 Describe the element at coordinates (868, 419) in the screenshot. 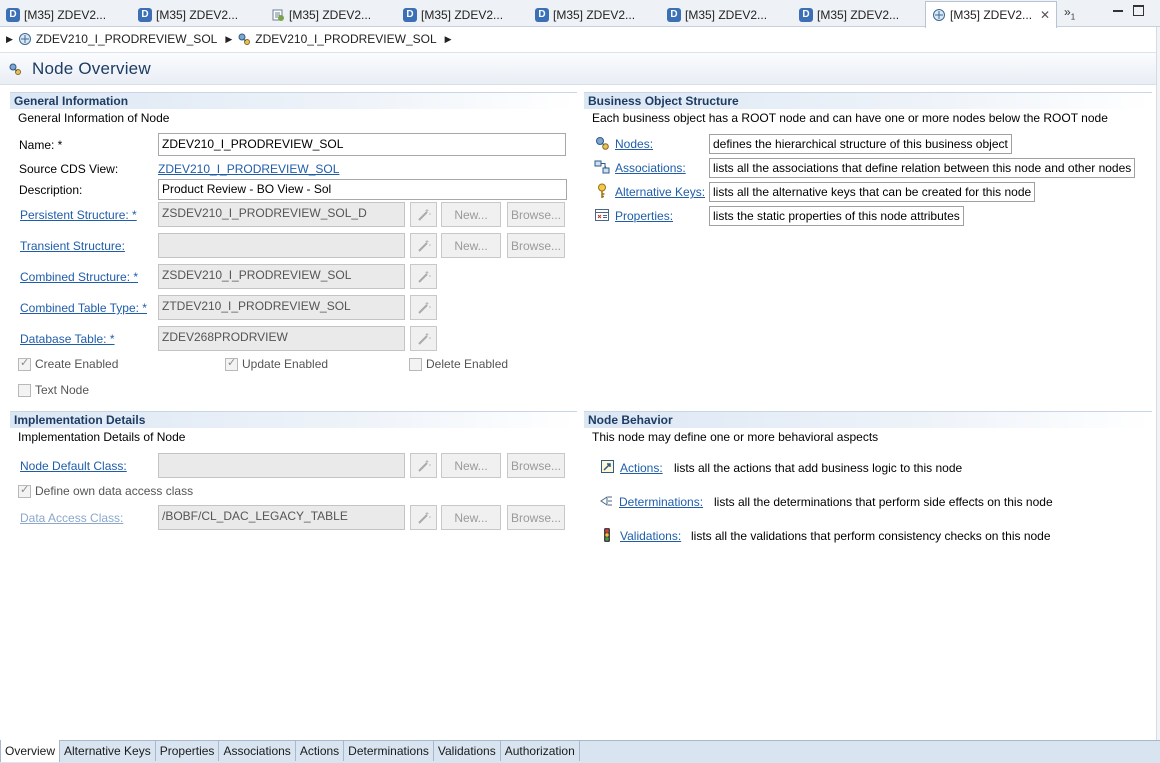

I see `section-heading: Node Behavior` at that location.